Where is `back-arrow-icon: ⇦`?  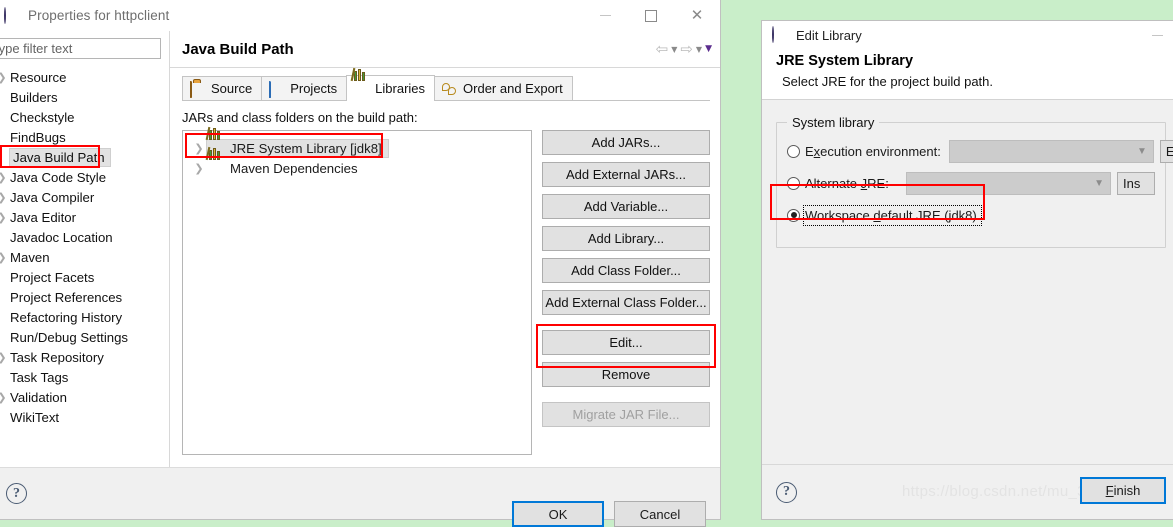
back-arrow-icon: ⇦ is located at coordinates (662, 49).